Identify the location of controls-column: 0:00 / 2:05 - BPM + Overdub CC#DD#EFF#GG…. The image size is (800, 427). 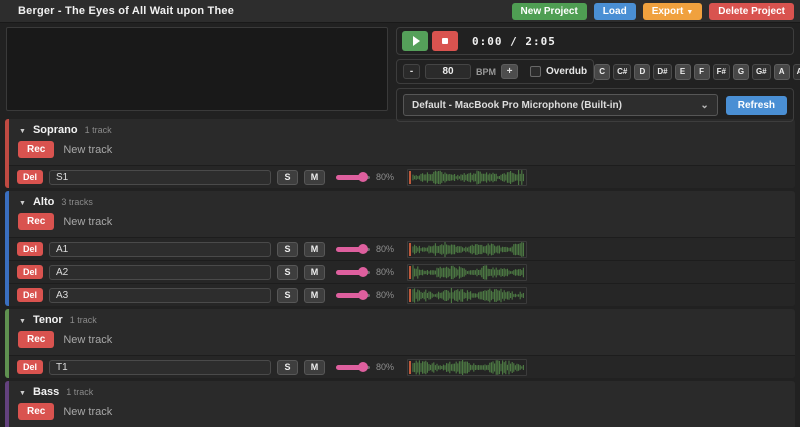
(598, 74).